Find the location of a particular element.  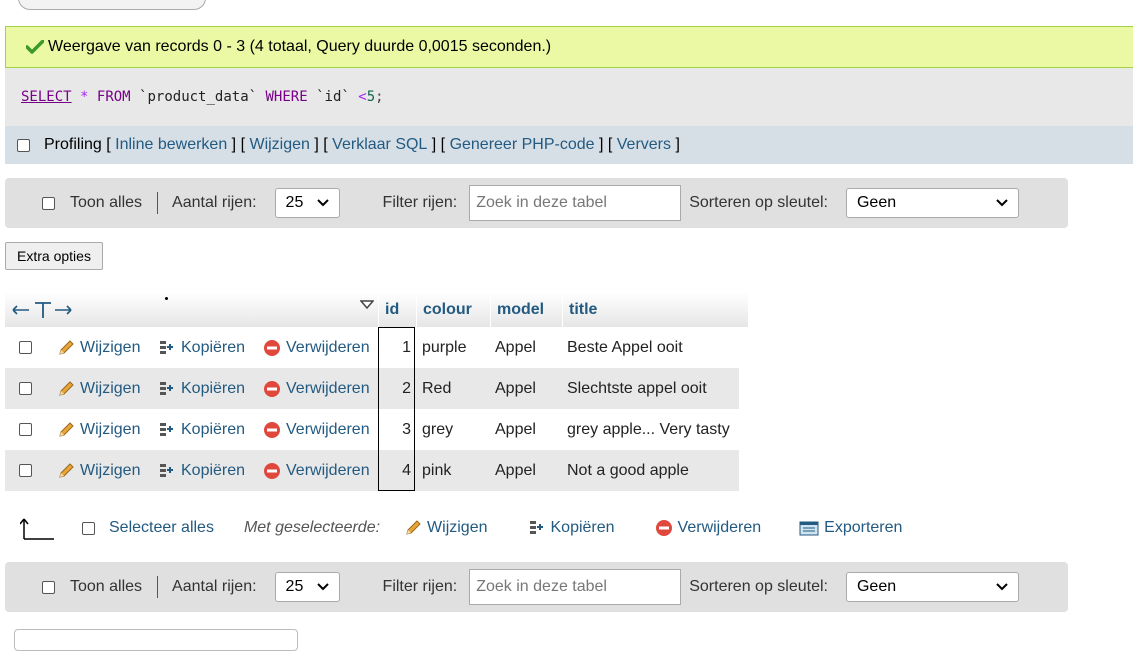

refresh-link: Ververs is located at coordinates (644, 145).